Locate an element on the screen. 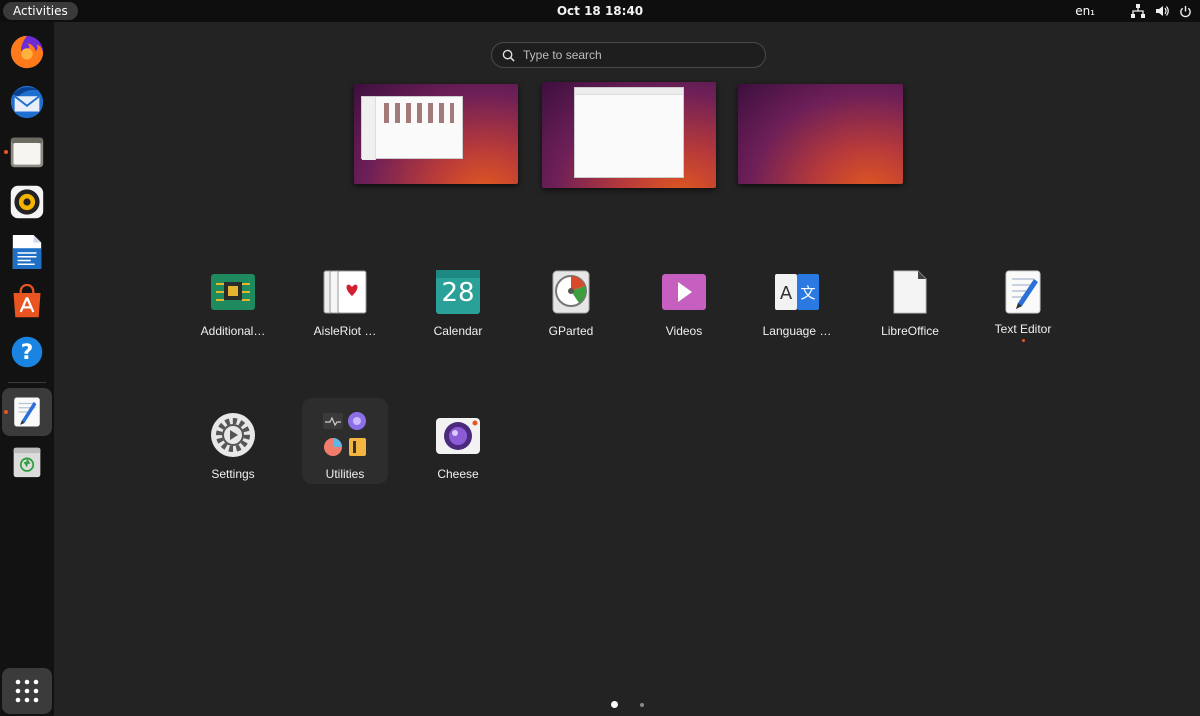 The width and height of the screenshot is (1200, 716). dock-thunderbird is located at coordinates (27, 102).